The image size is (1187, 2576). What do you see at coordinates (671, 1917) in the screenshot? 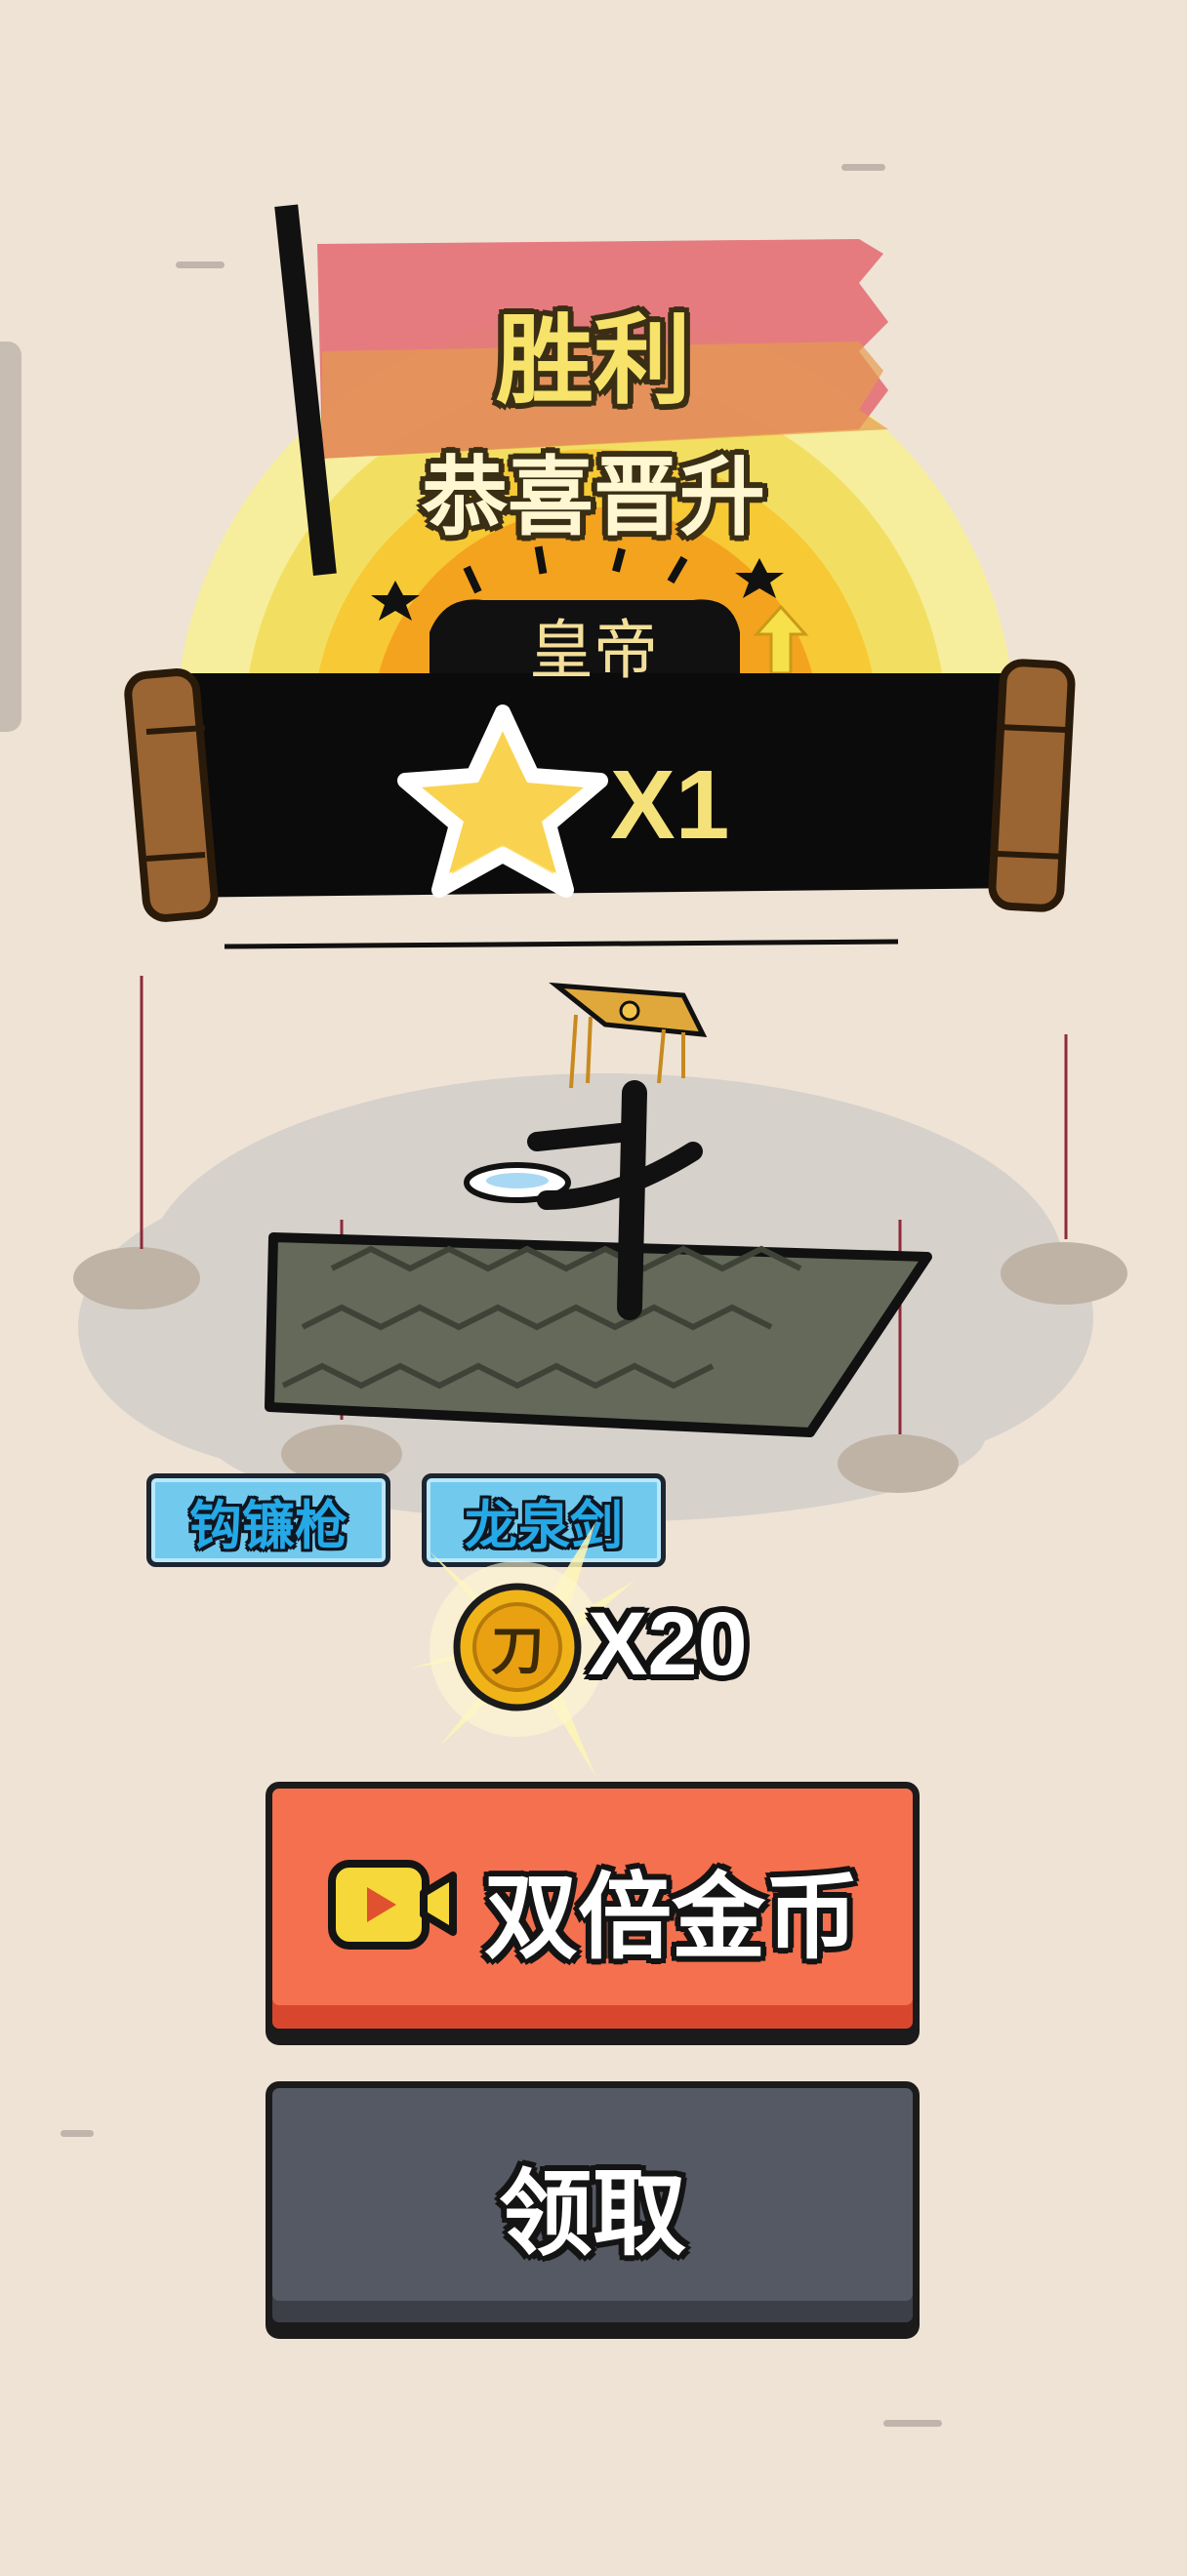
I see `double-coins-label: 双倍金币` at bounding box center [671, 1917].